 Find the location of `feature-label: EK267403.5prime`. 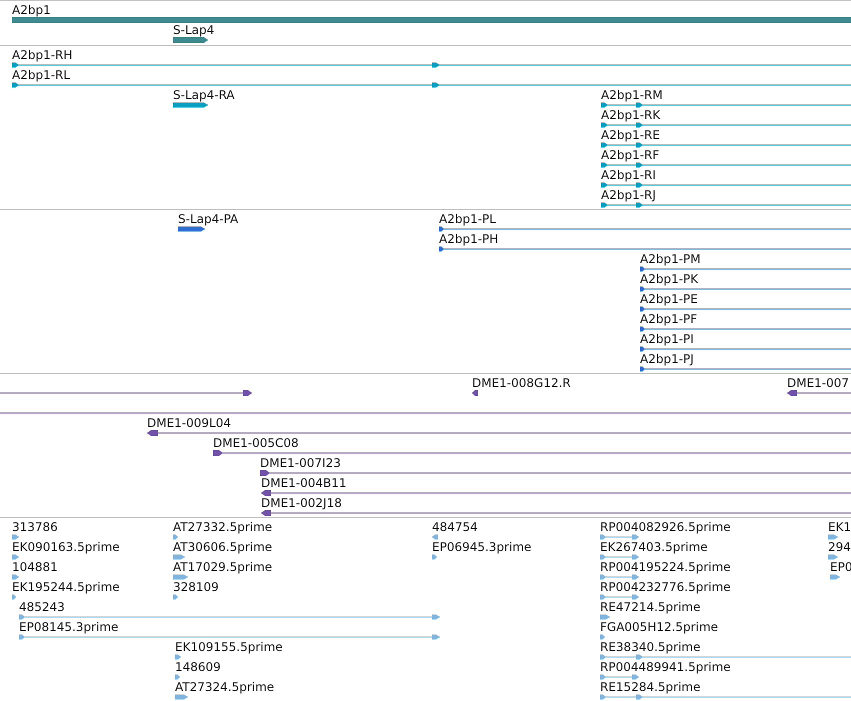

feature-label: EK267403.5prime is located at coordinates (654, 547).